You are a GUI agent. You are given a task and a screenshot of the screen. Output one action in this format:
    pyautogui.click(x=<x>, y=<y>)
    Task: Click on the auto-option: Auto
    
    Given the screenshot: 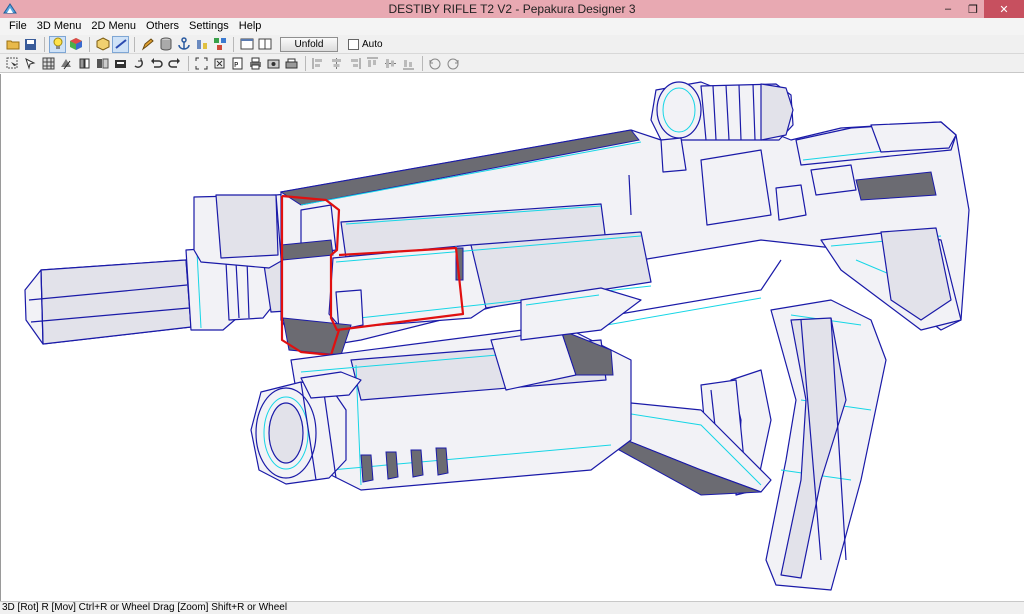 What is the action you would take?
    pyautogui.click(x=365, y=44)
    